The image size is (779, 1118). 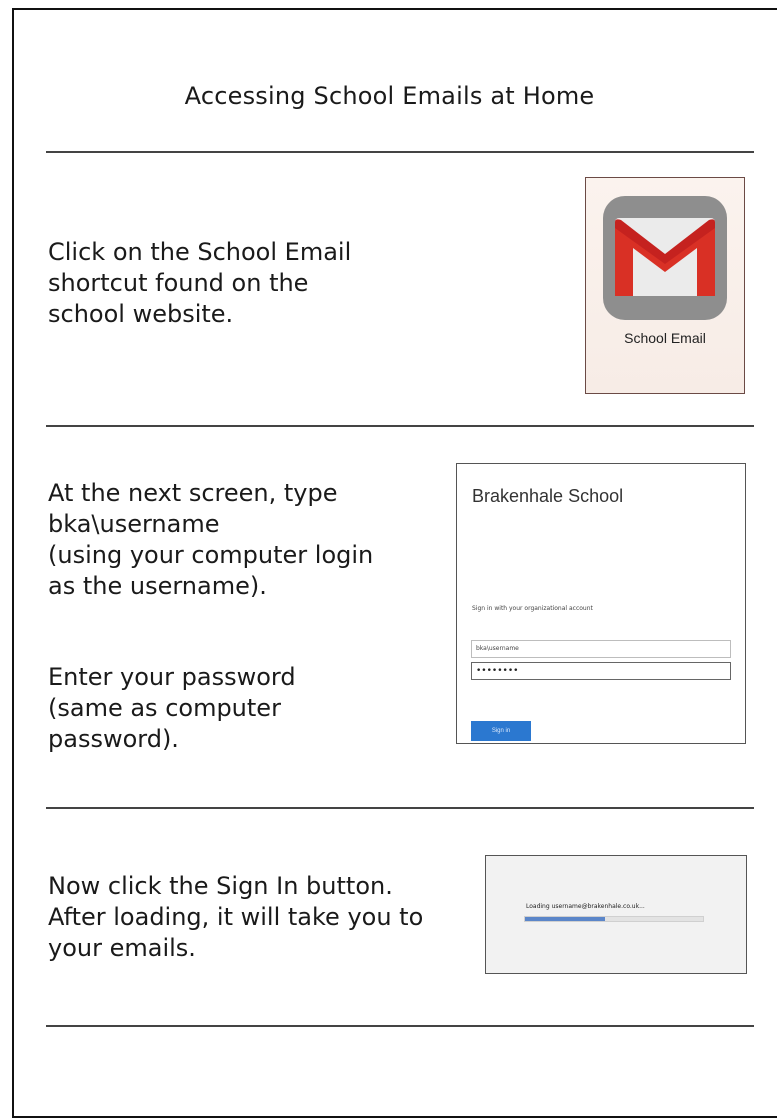 I want to click on progress-fill, so click(x=565, y=919).